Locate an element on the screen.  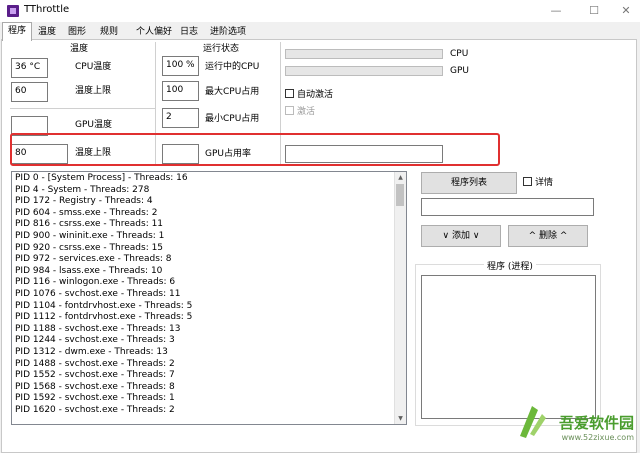
cpu-usage-bar is located at coordinates (364, 54).